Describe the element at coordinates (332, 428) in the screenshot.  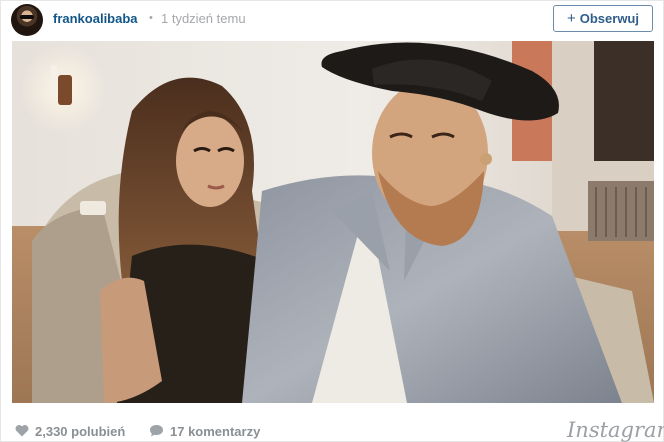
I see `post-footer: 2,330 polubień 17 komentarzy Instagram` at that location.